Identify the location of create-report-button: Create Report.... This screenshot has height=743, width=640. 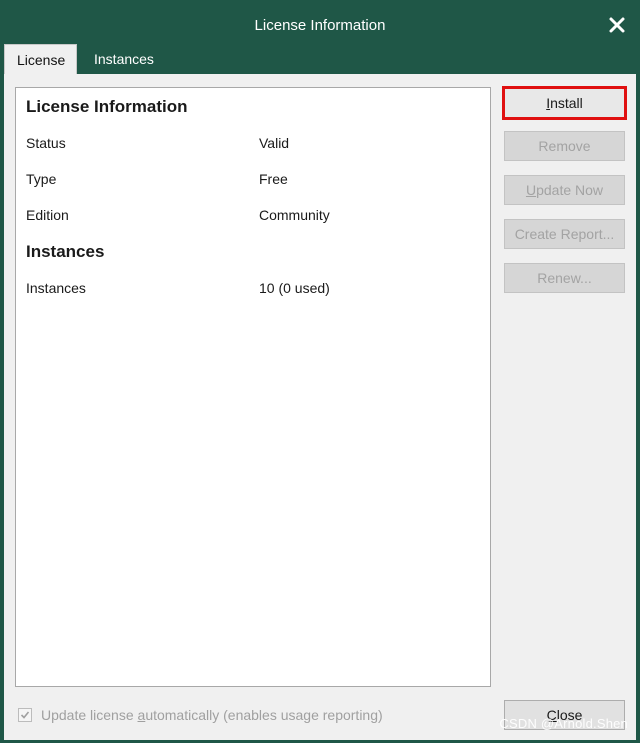
(564, 234).